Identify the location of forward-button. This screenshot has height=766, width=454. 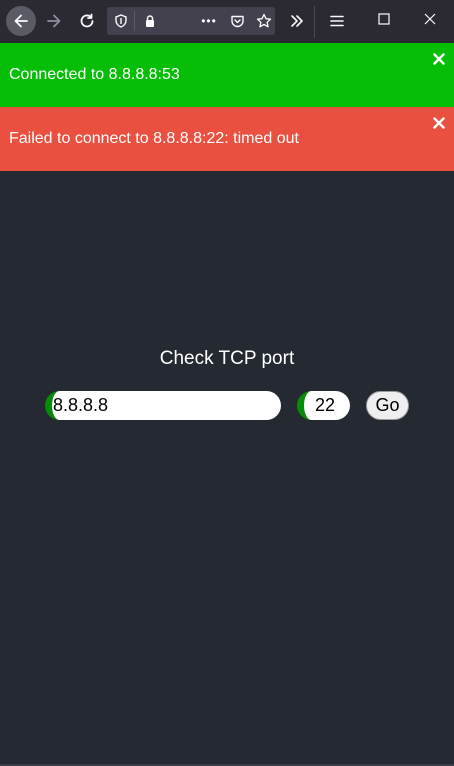
(54, 21).